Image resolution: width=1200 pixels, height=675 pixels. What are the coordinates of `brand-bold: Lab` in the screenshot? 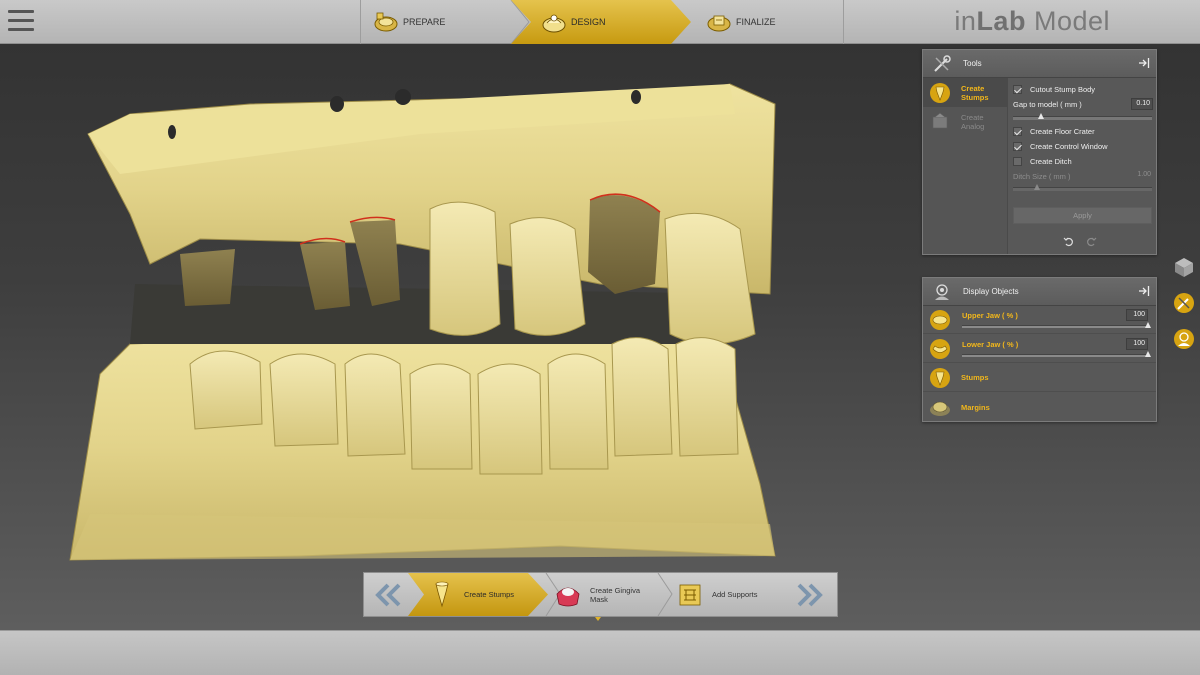 It's located at (1001, 21).